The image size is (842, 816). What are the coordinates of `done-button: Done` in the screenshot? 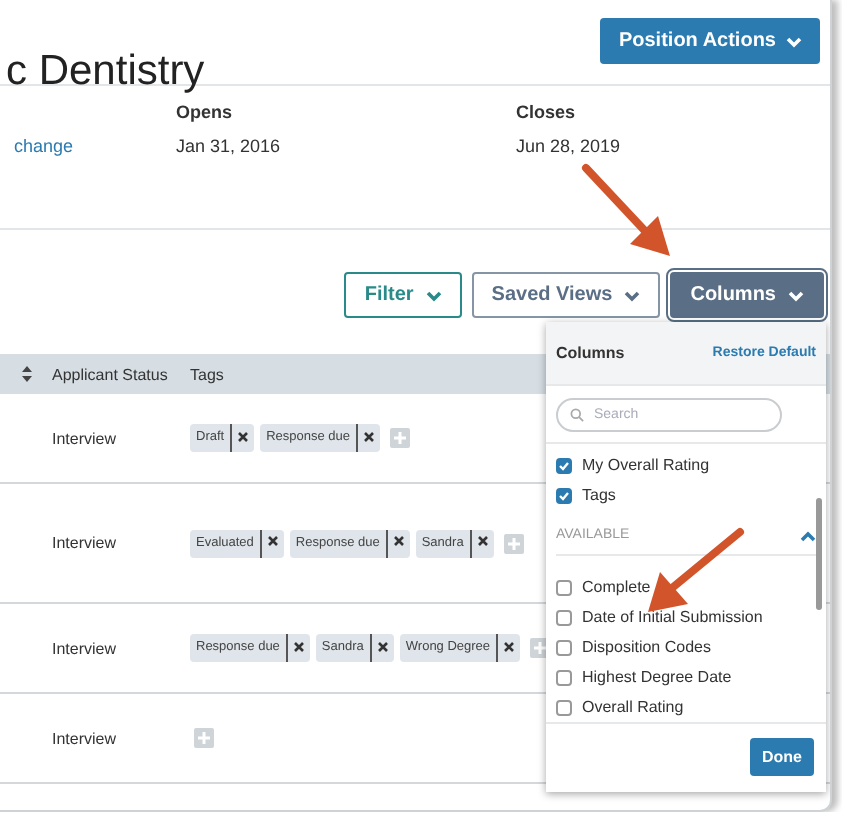 It's located at (782, 757).